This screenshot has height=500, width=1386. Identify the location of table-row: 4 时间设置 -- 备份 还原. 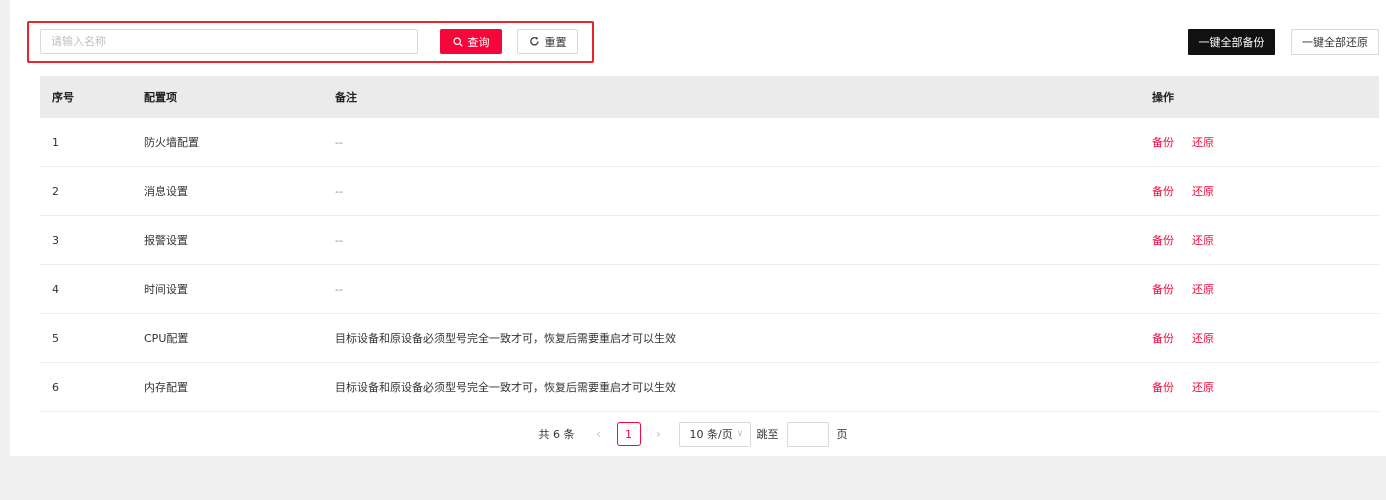
(709, 289).